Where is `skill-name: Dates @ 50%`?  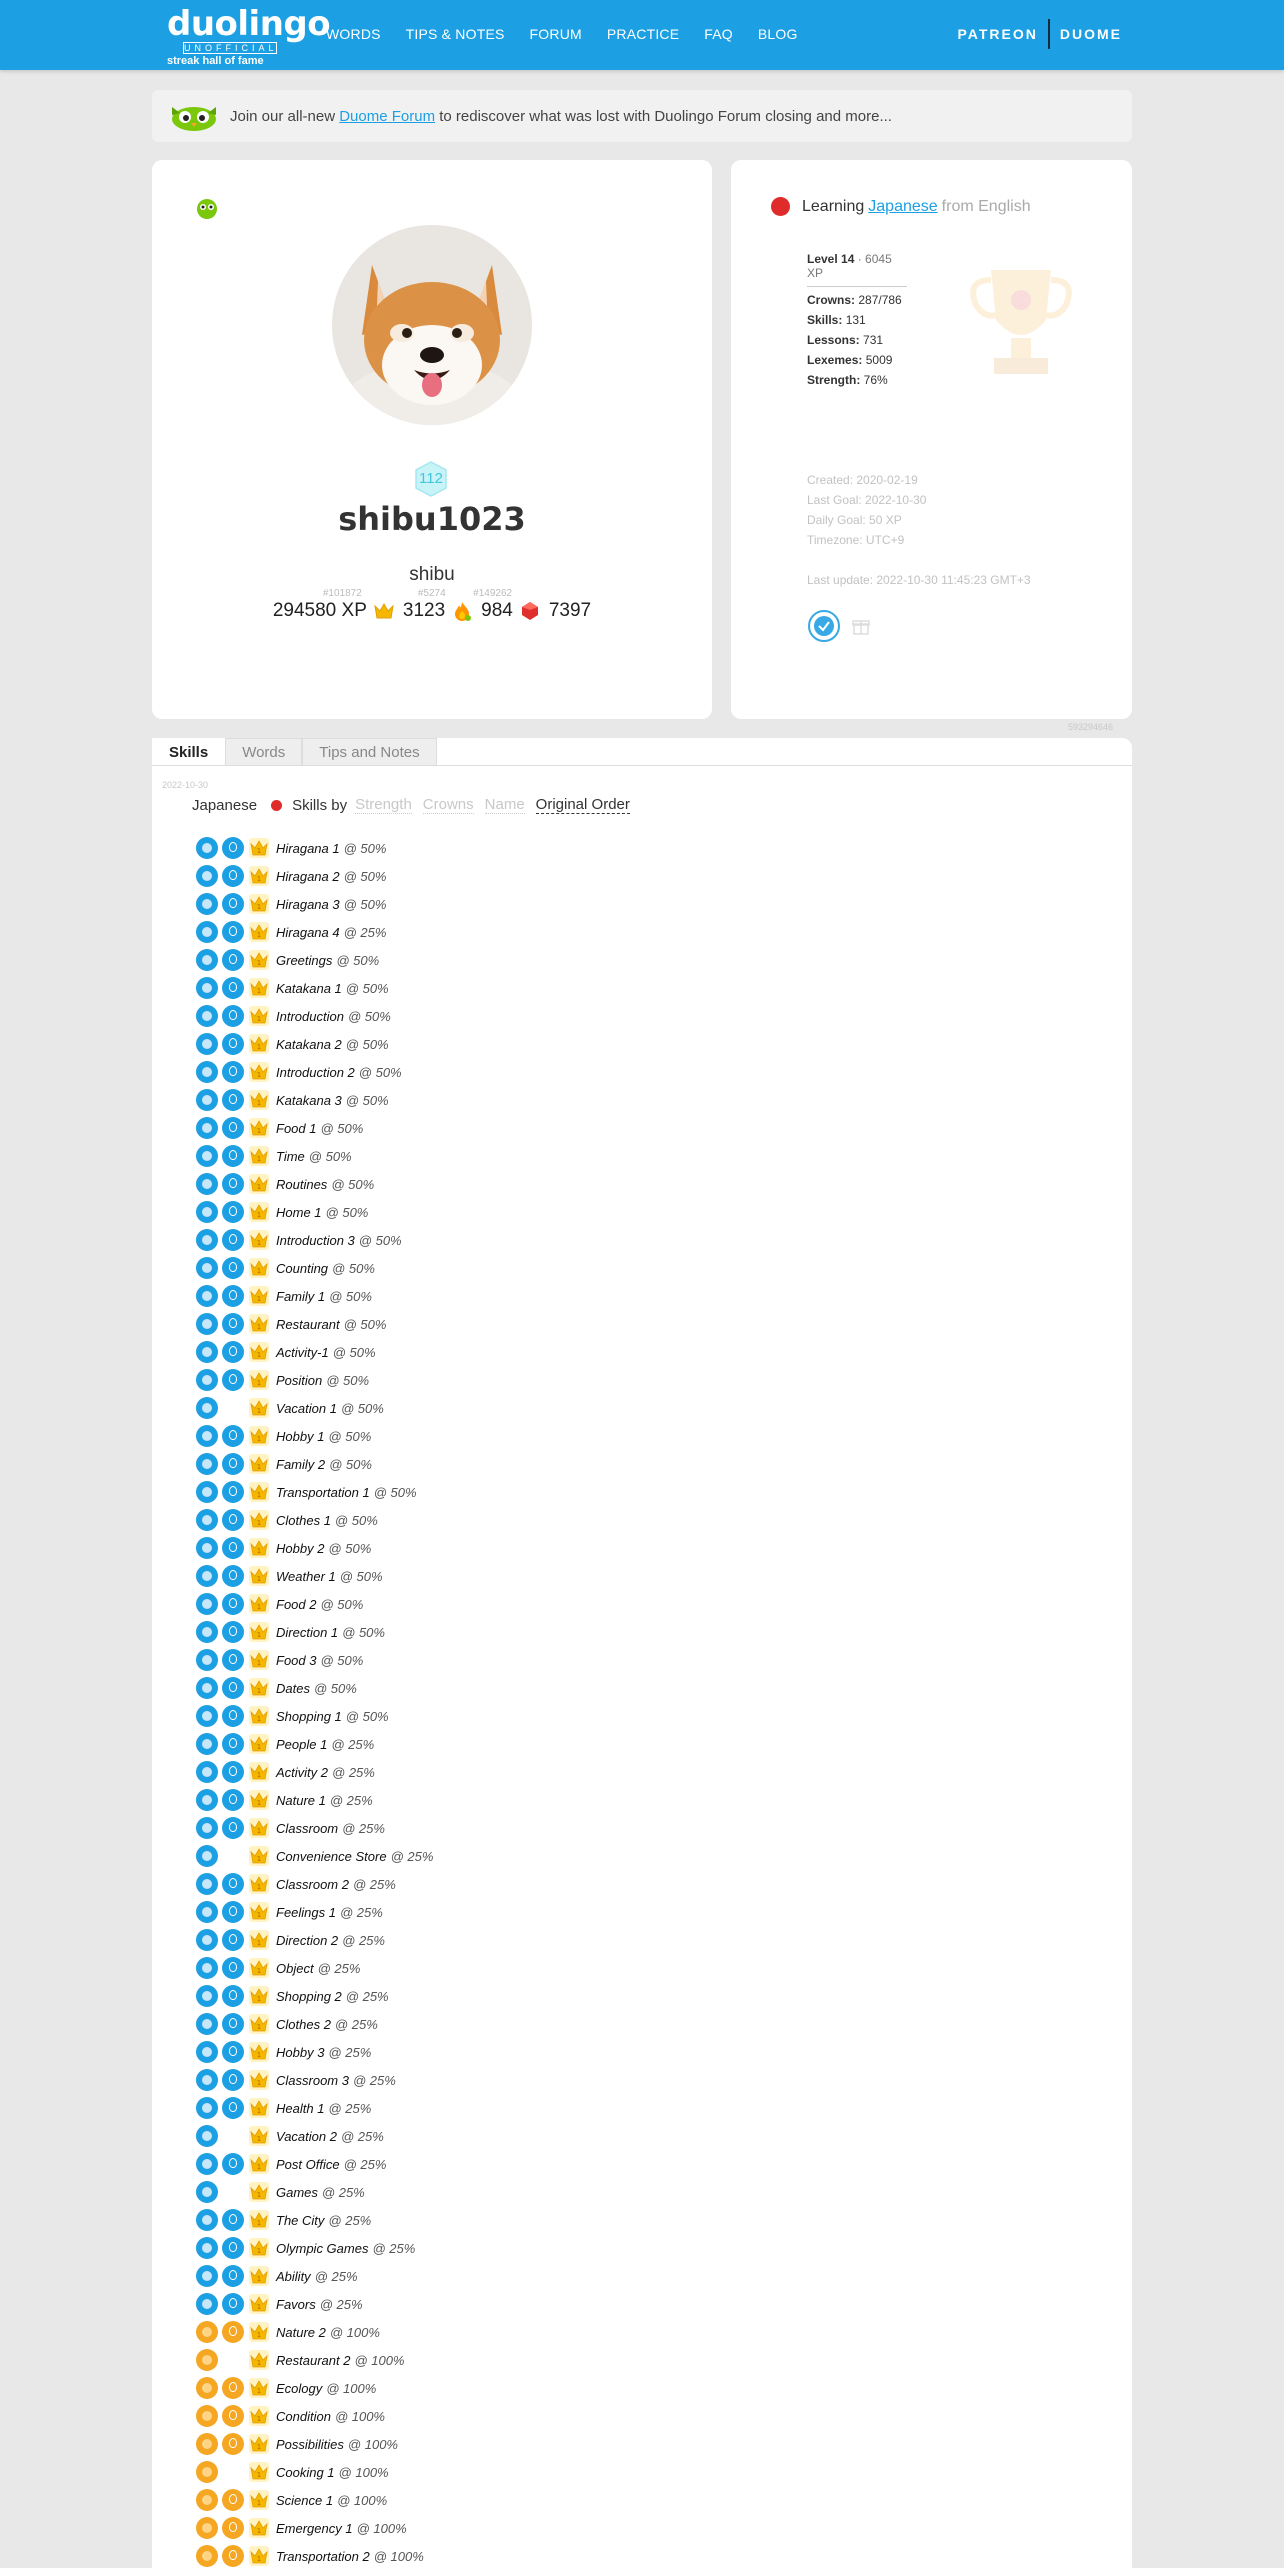 skill-name: Dates @ 50% is located at coordinates (316, 1688).